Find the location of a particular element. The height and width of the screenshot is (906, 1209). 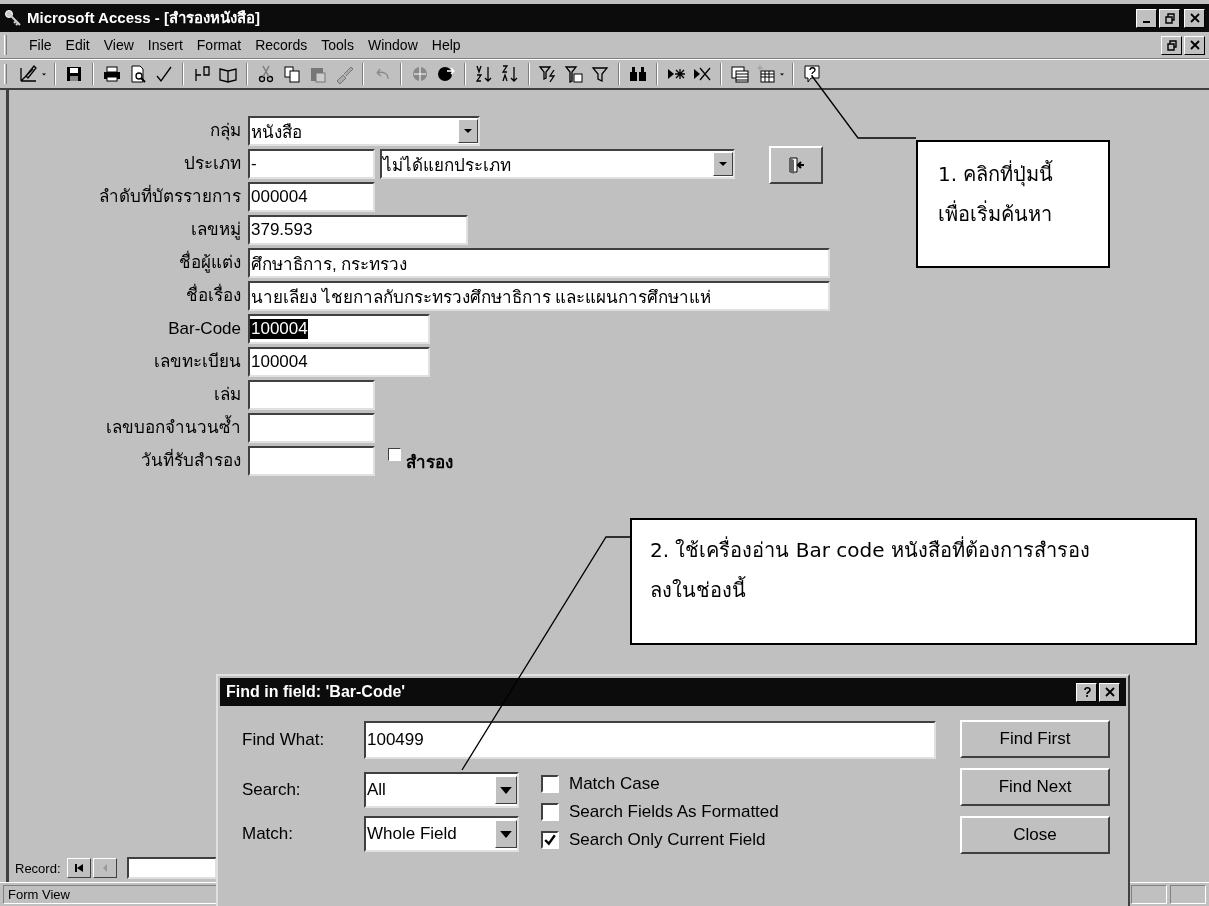

field-label: ลำดับที่บัตรรายการ is located at coordinates (125, 197).